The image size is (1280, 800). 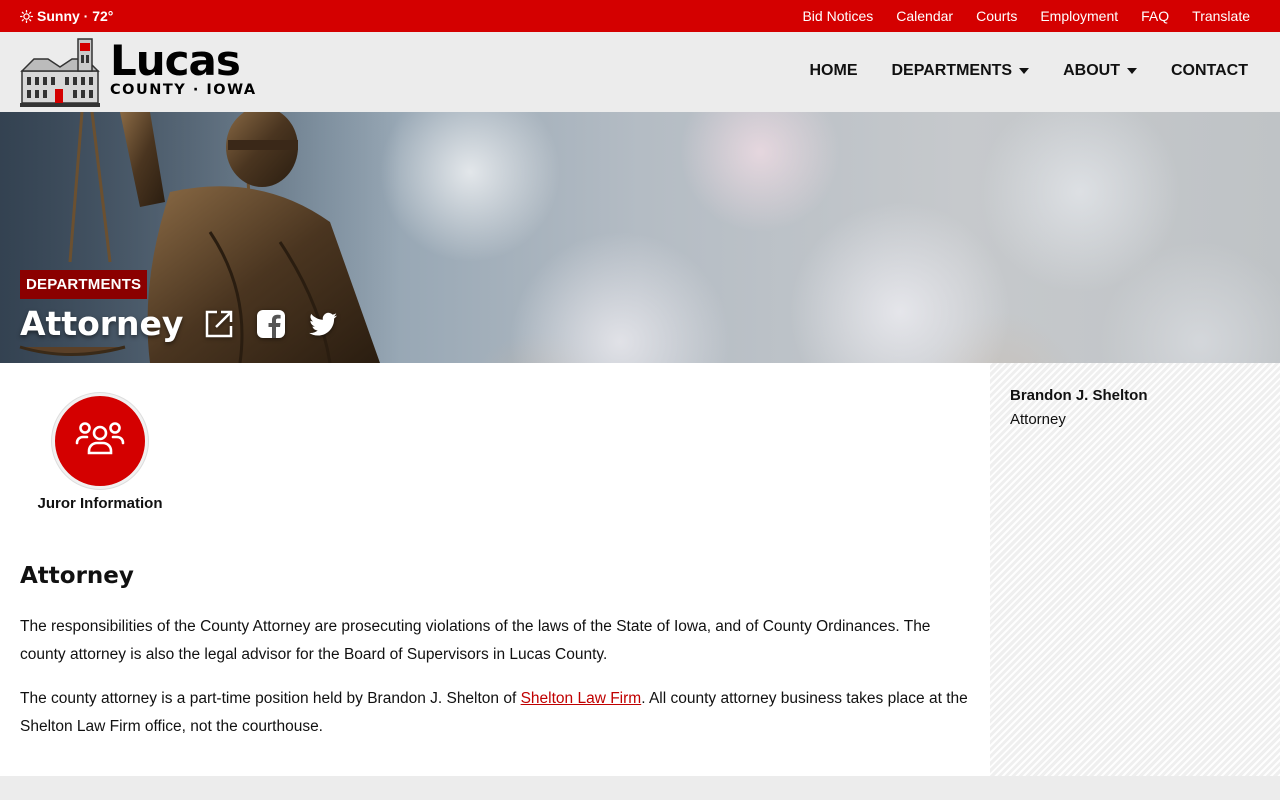 What do you see at coordinates (952, 70) in the screenshot?
I see `nav-departments-label: DEPARTMENTS` at bounding box center [952, 70].